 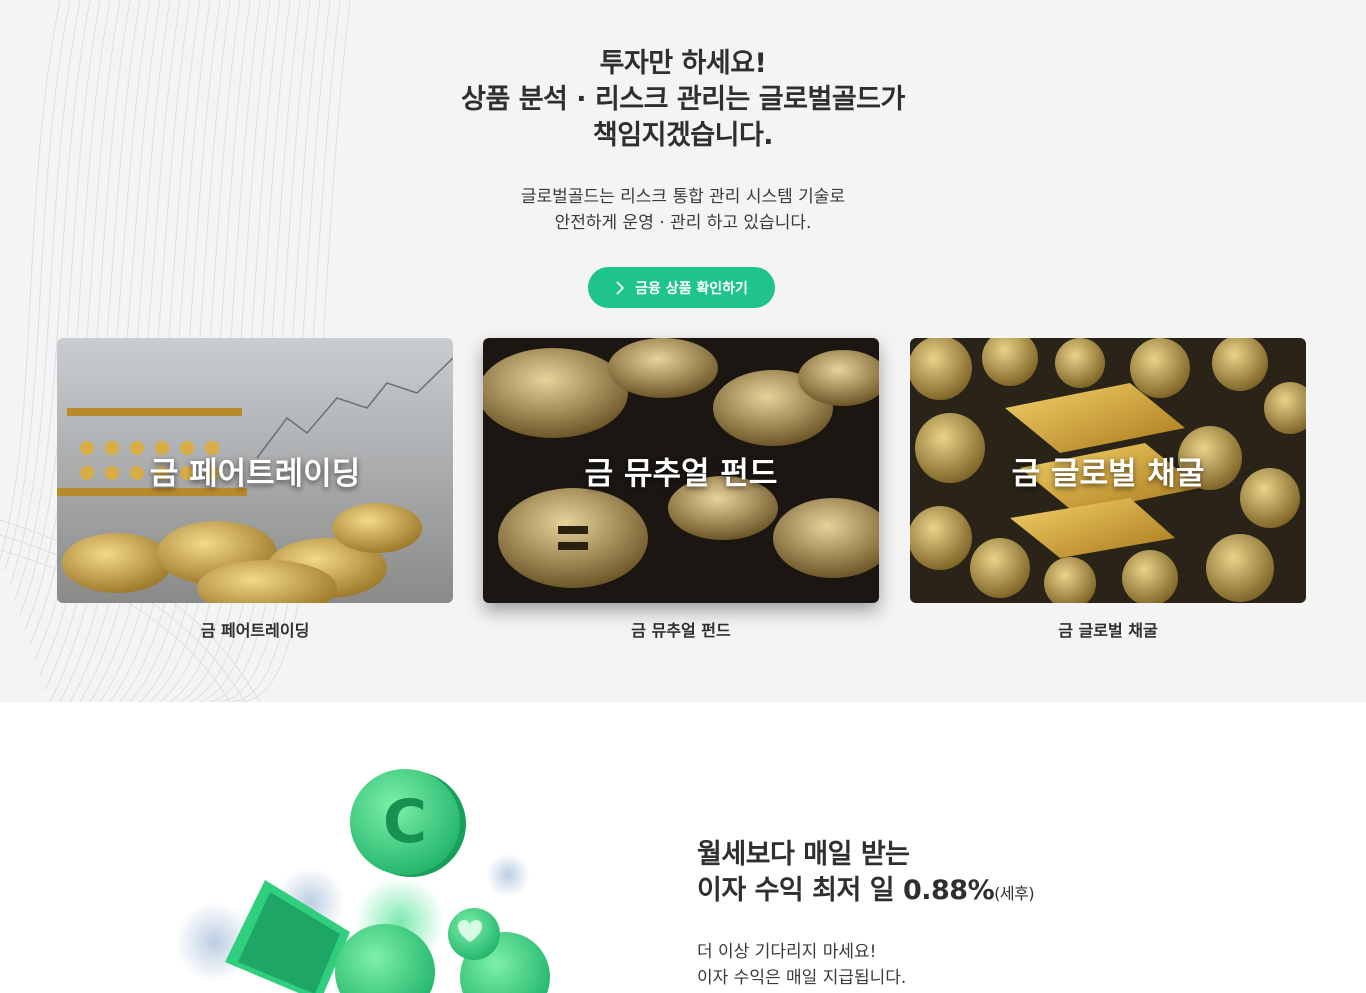 What do you see at coordinates (801, 965) in the screenshot?
I see `interest-text: 더 이상 기다리지 마세요! 이자 수익은 매일 지급됩니다.` at bounding box center [801, 965].